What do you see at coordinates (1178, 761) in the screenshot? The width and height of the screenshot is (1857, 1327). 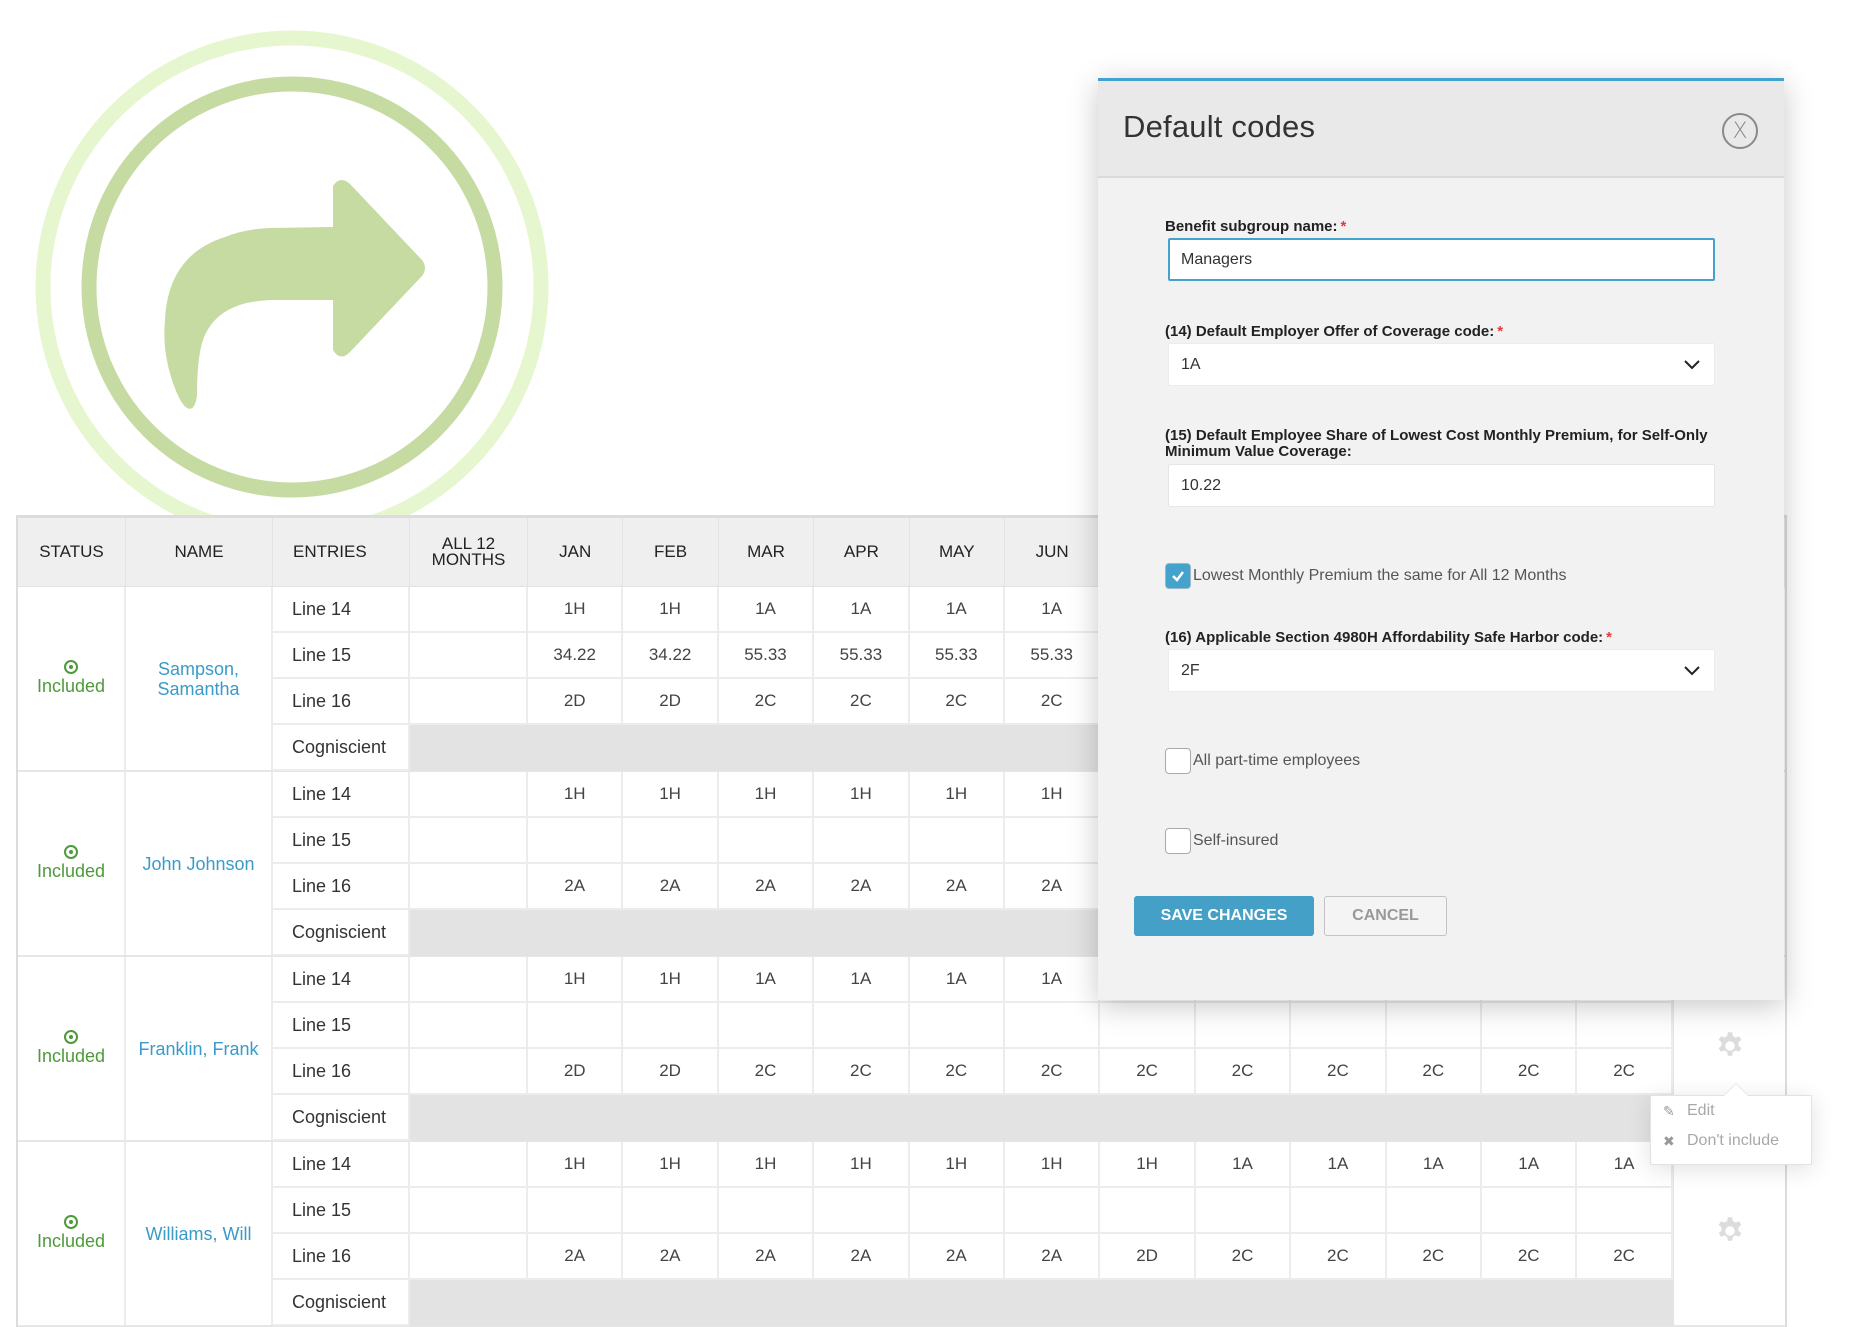 I see `part-time-checkbox` at bounding box center [1178, 761].